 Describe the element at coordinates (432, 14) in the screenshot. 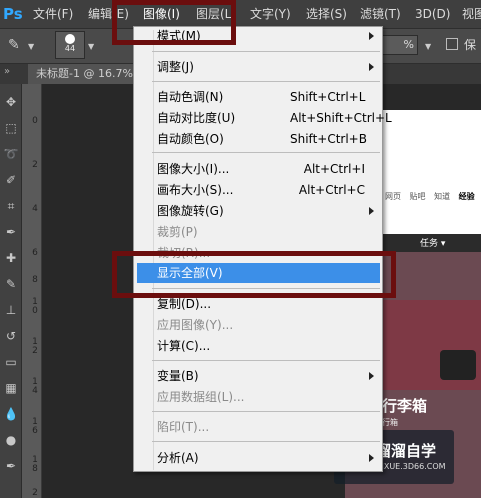

I see `menu-3d: 3D(D)` at that location.